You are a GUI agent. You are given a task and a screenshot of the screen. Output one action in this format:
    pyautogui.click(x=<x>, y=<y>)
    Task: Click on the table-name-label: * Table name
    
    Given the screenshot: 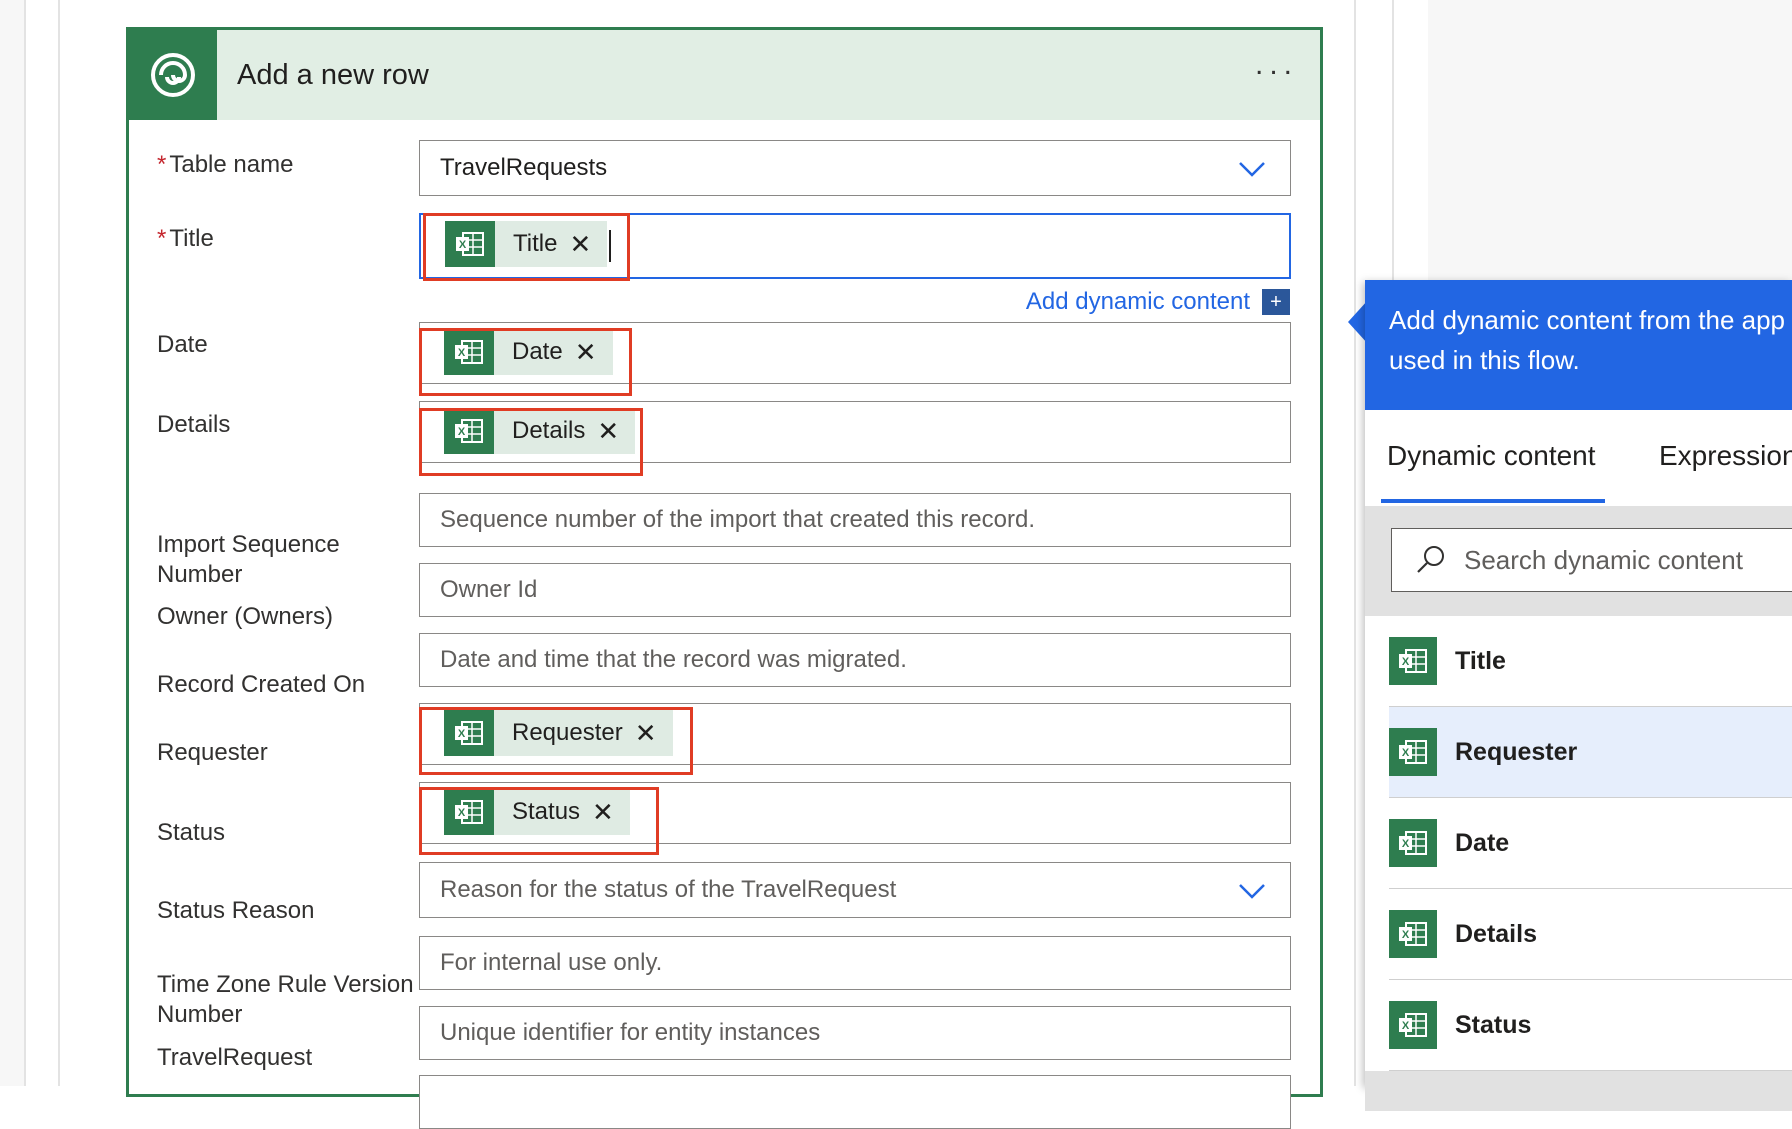 What is the action you would take?
    pyautogui.click(x=225, y=165)
    